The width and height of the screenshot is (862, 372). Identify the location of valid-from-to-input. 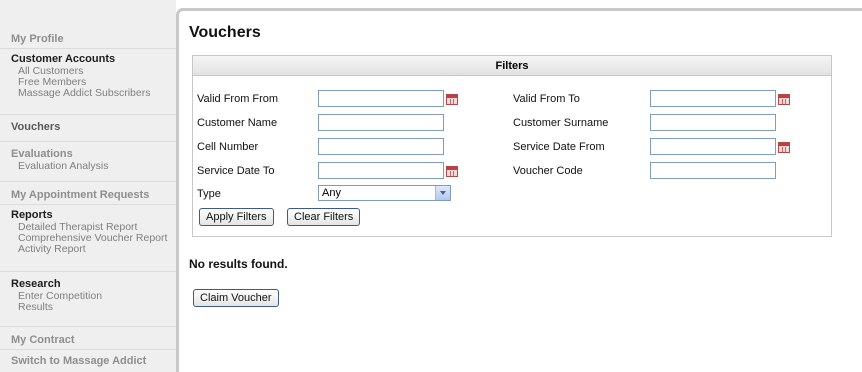
(713, 98).